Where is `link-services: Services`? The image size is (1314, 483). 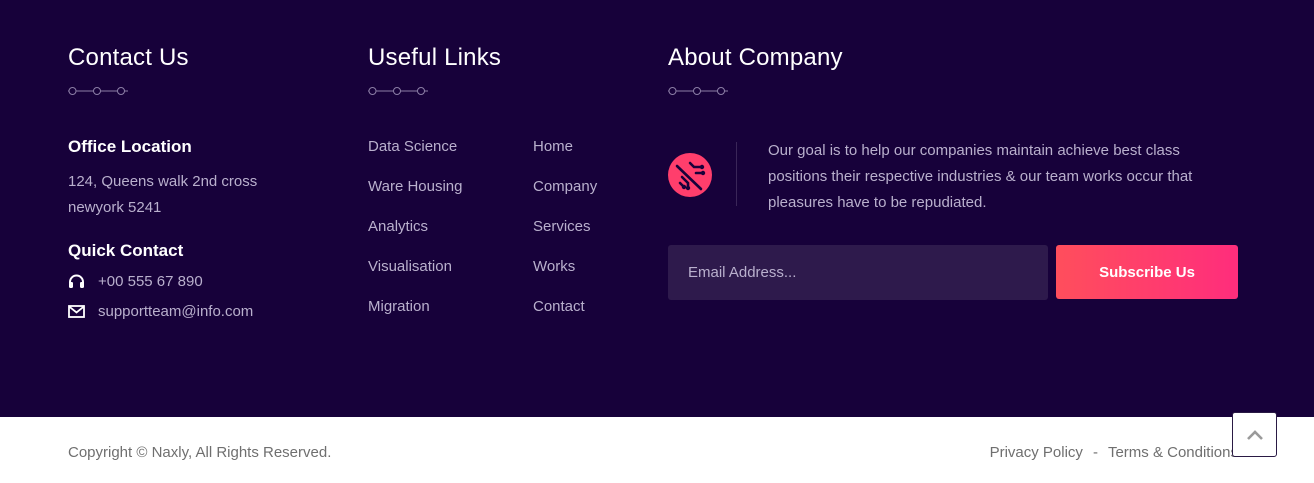 link-services: Services is located at coordinates (565, 237).